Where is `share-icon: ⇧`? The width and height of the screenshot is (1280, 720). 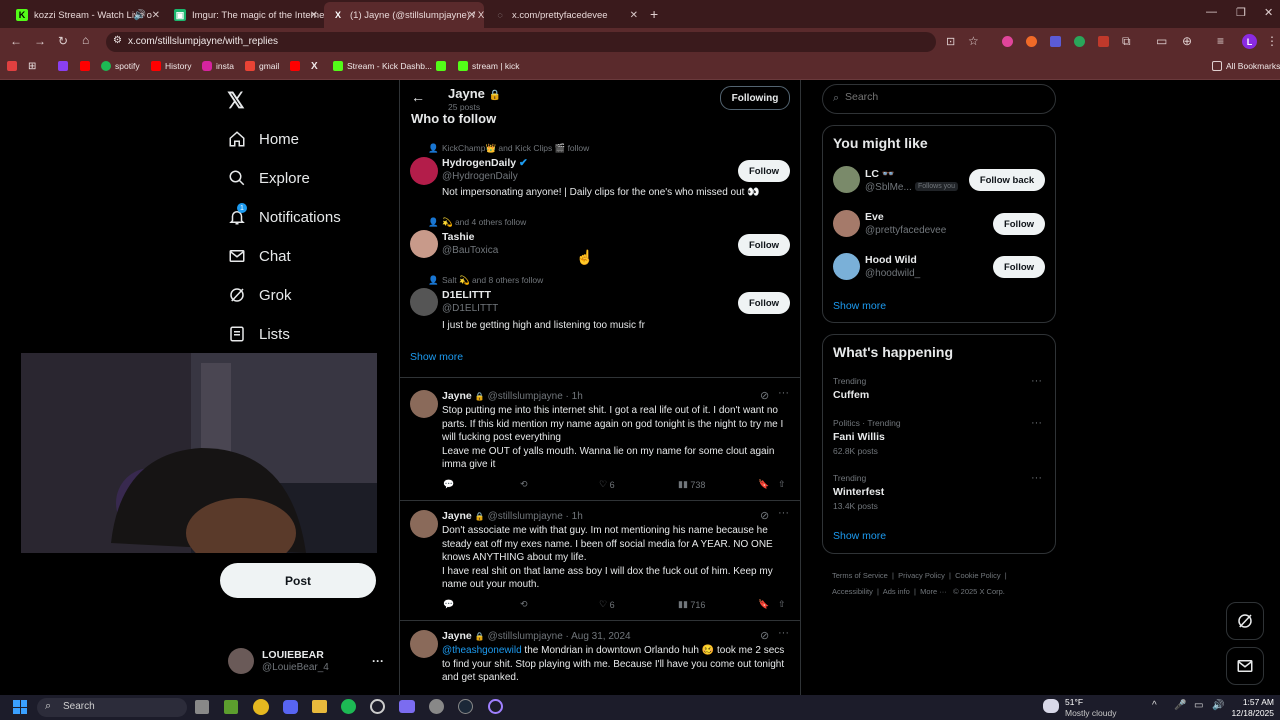
share-icon: ⇧ is located at coordinates (782, 604).